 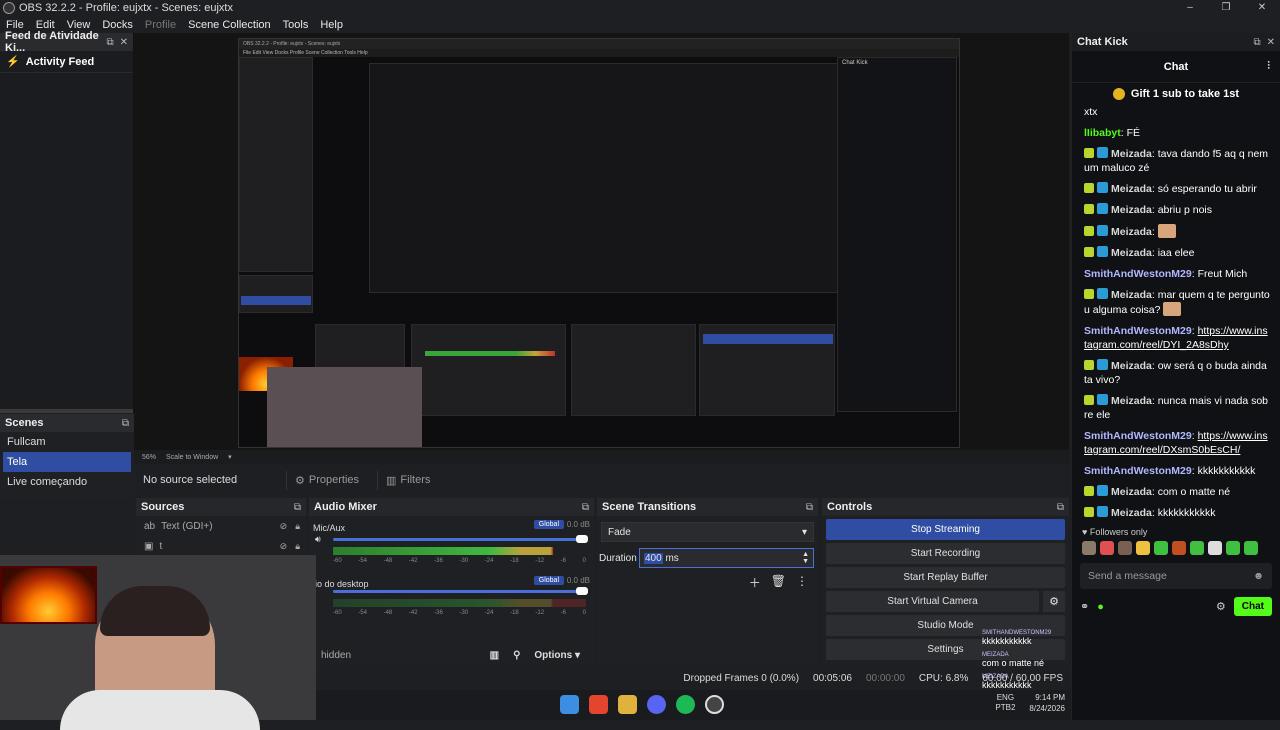 What do you see at coordinates (685, 704) in the screenshot?
I see `spotify-icon` at bounding box center [685, 704].